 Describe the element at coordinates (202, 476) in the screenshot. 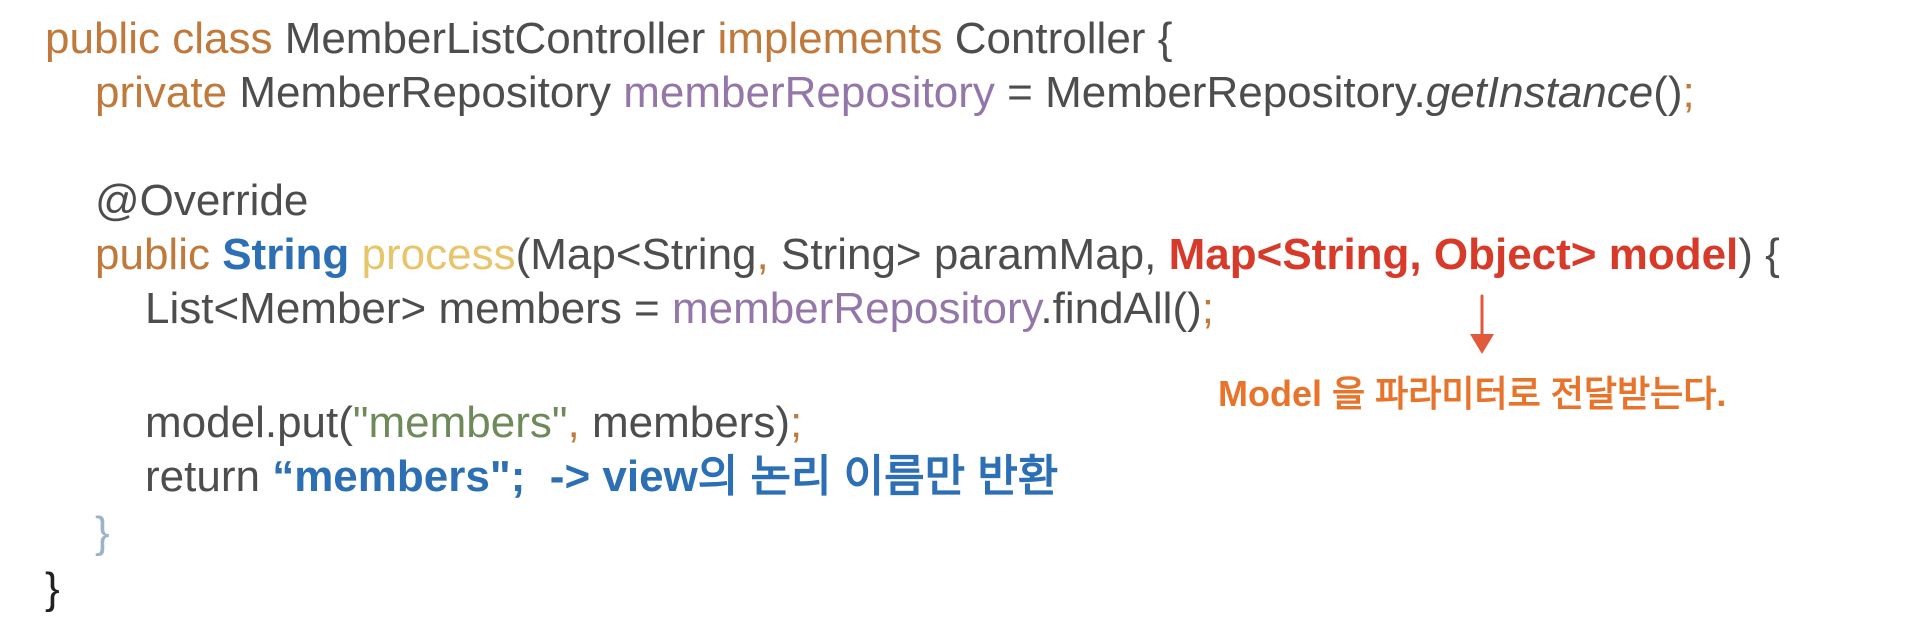

I see `keyword-return: return` at that location.